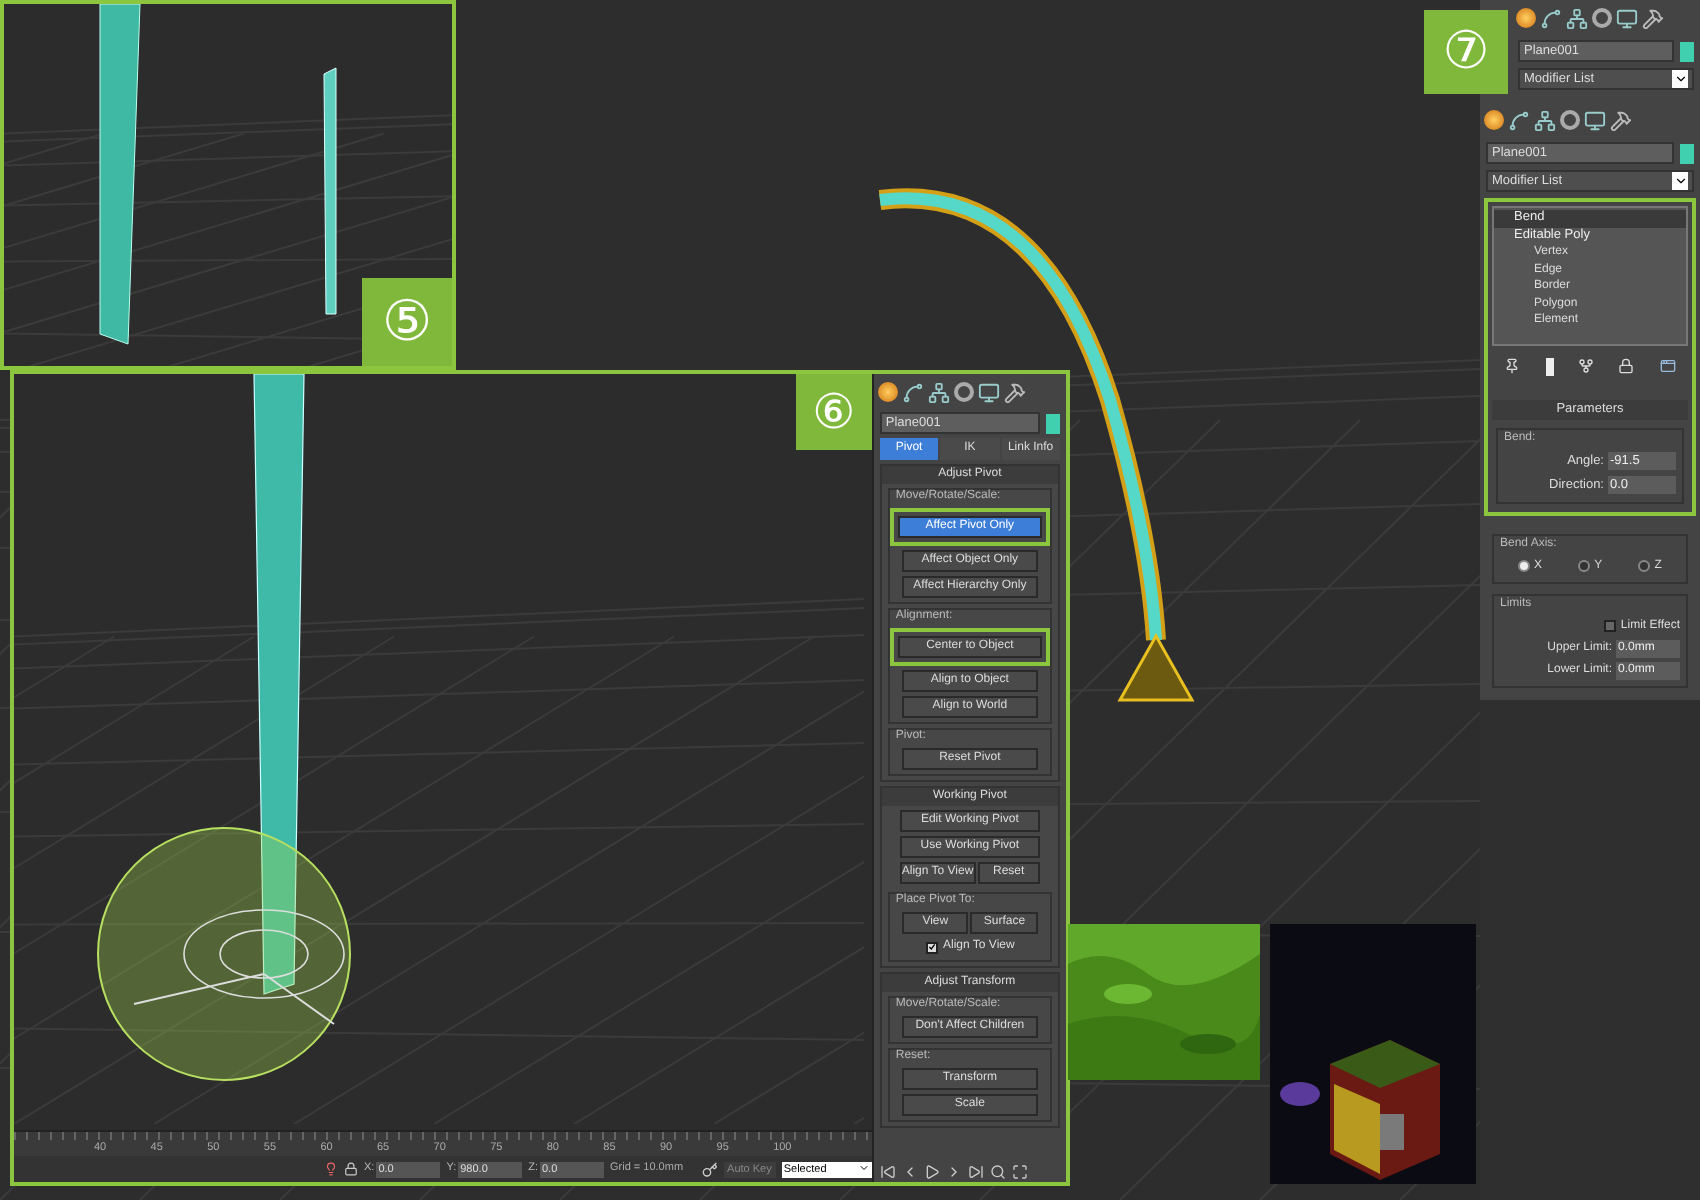 The image size is (1700, 1200). What do you see at coordinates (833, 412) in the screenshot?
I see `step-badge: ⑥` at bounding box center [833, 412].